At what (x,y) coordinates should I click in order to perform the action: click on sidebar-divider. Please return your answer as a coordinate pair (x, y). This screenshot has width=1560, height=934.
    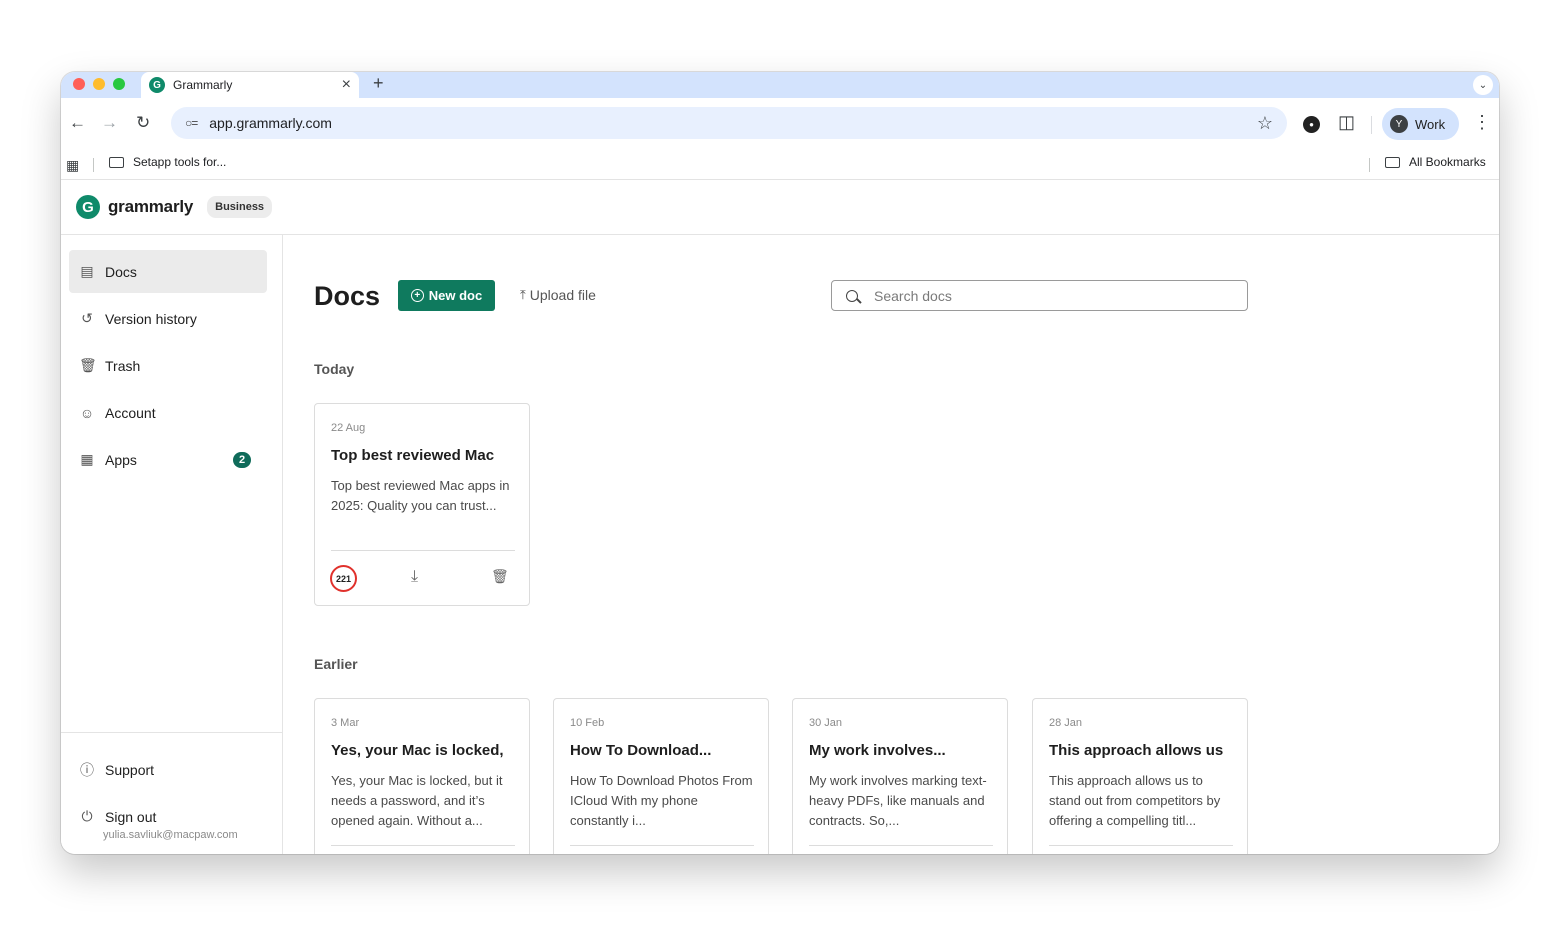
    Looking at the image, I should click on (172, 732).